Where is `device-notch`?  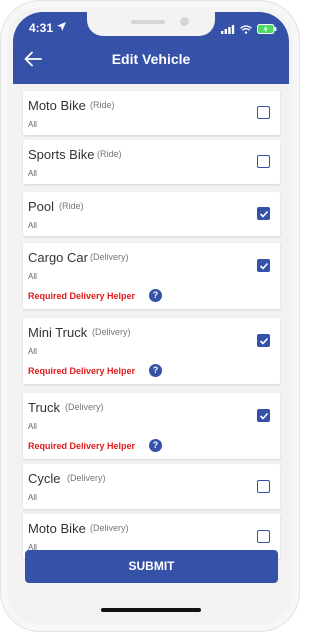
device-notch is located at coordinates (151, 24).